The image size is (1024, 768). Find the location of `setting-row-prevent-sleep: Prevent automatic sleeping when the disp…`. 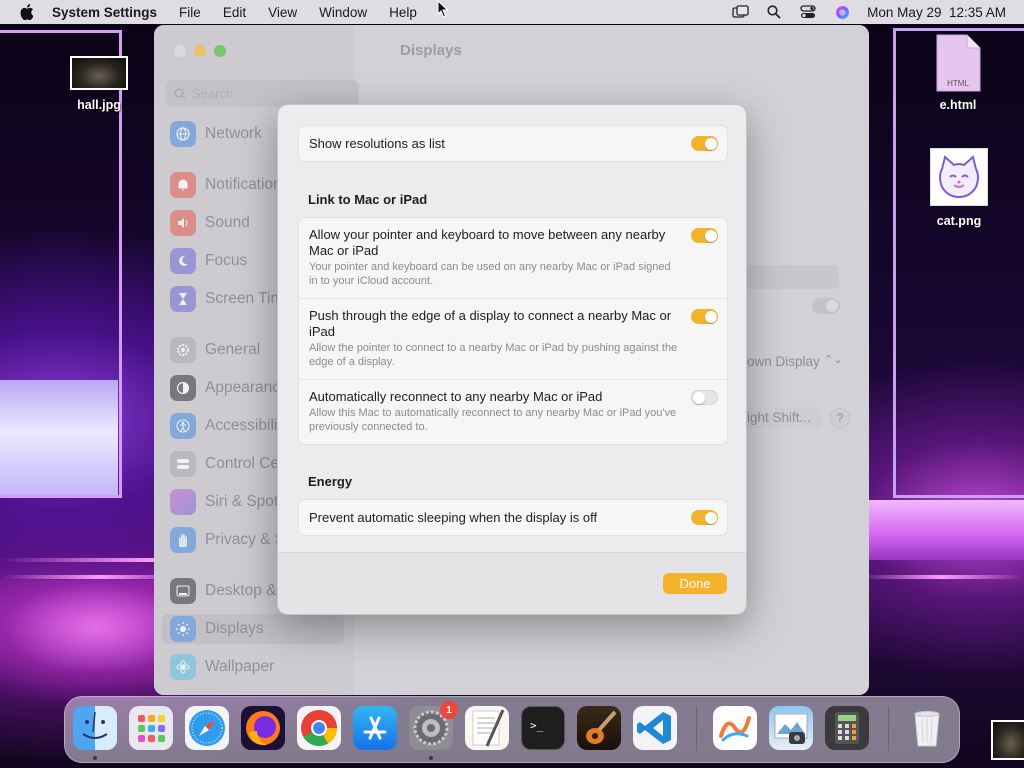

setting-row-prevent-sleep: Prevent automatic sleeping when the disp… is located at coordinates (513, 517).